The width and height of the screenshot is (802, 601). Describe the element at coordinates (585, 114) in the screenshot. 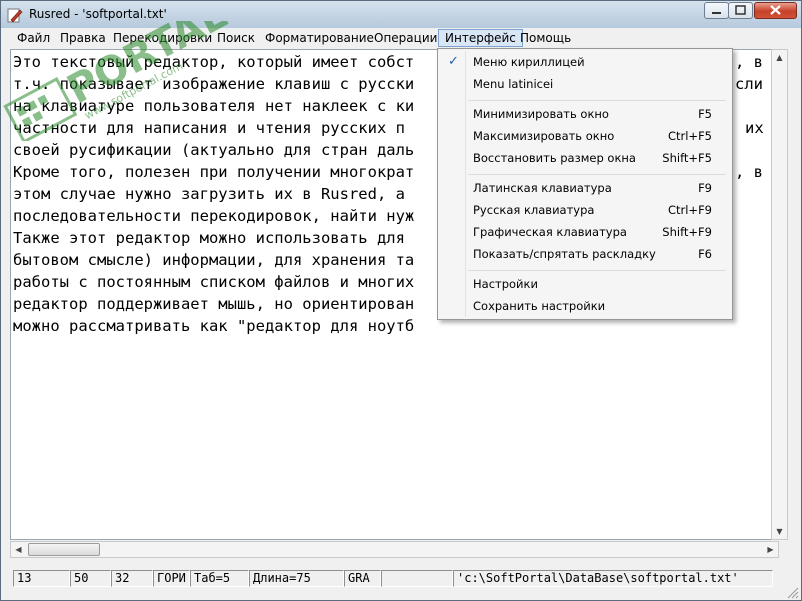

I see `menu-item-minimize: Минимизировать окно F5` at that location.